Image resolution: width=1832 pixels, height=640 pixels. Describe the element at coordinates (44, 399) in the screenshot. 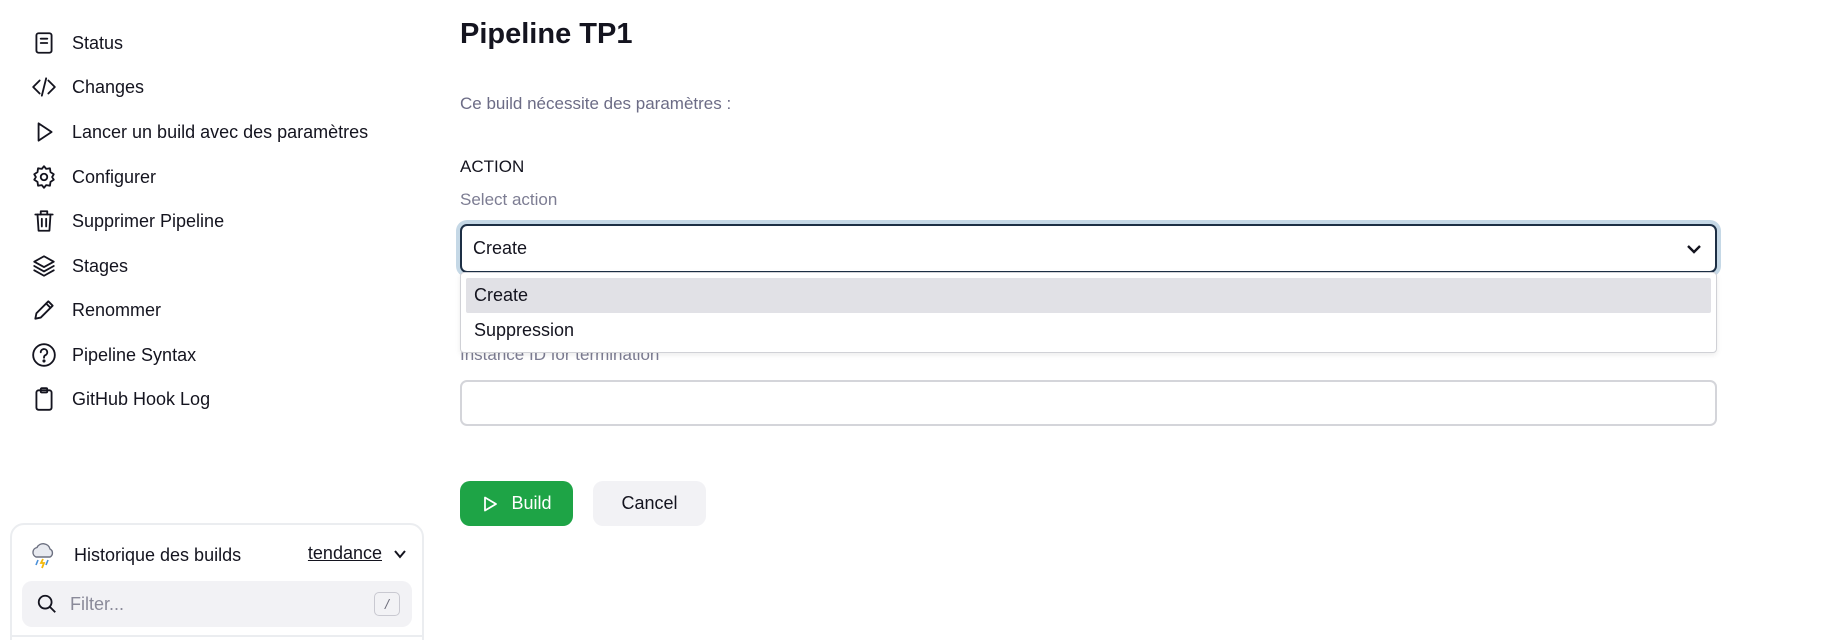

I see `clipboard-icon` at that location.